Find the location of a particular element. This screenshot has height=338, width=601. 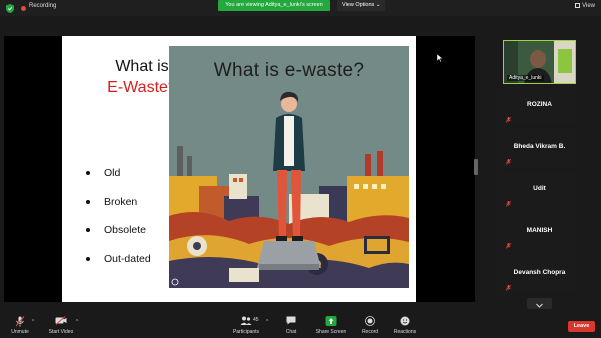

view-options-label: View Options is located at coordinates (358, 5).